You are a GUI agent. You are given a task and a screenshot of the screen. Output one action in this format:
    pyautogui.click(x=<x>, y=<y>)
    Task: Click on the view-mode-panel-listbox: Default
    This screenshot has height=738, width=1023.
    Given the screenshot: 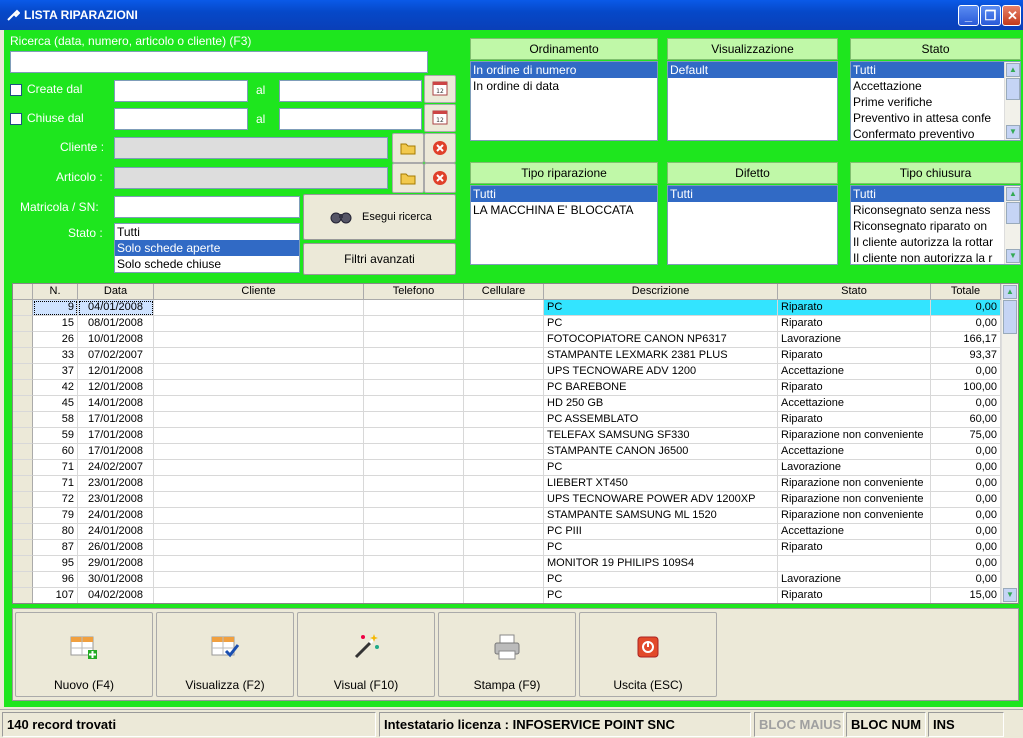 What is the action you would take?
    pyautogui.click(x=752, y=101)
    